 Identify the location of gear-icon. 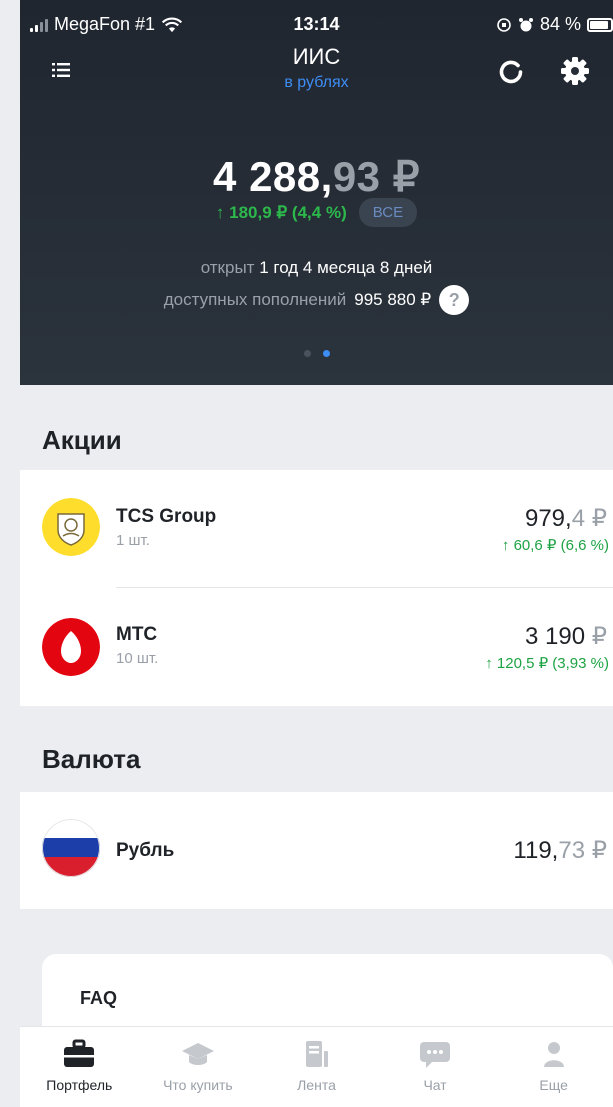
(575, 71).